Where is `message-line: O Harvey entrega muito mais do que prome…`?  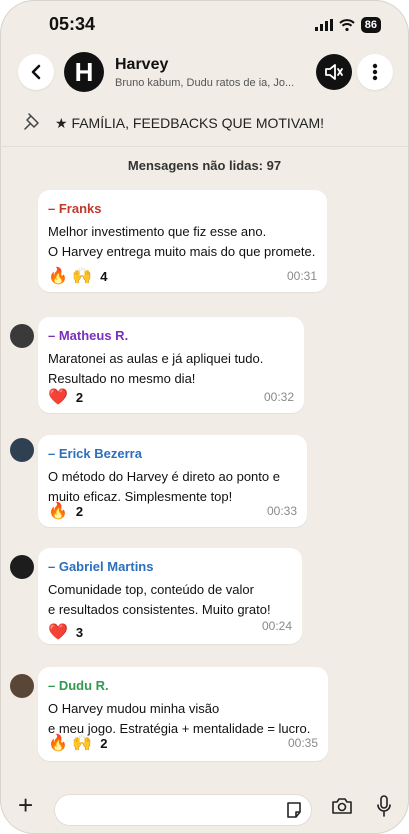 message-line: O Harvey entrega muito mais do que prome… is located at coordinates (182, 251).